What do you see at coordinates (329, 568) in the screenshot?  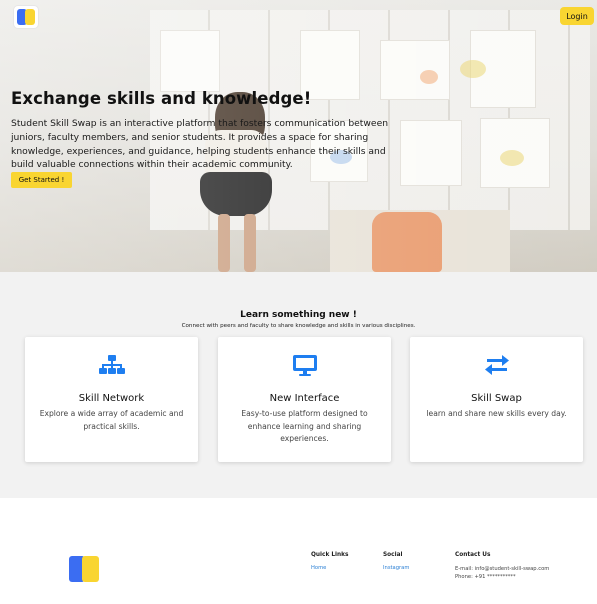 I see `footer-link-home: Home` at bounding box center [329, 568].